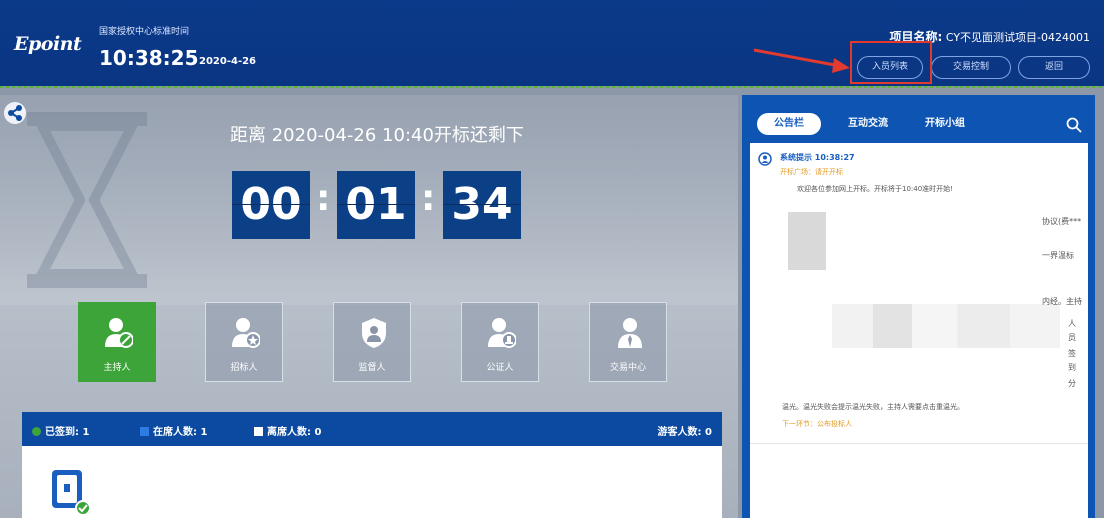  What do you see at coordinates (374, 333) in the screenshot?
I see `supervisor-icon` at bounding box center [374, 333].